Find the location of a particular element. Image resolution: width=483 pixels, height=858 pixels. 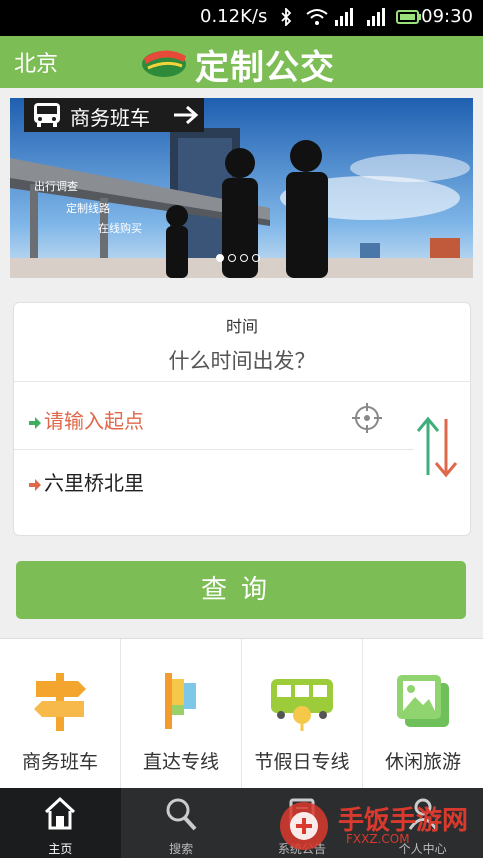

bus-logo-icon is located at coordinates (164, 64).